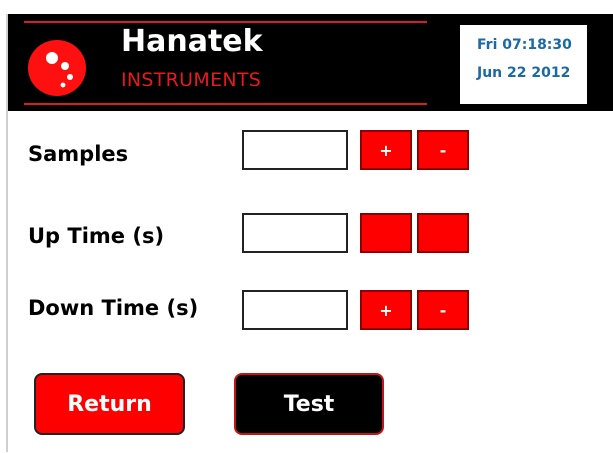  Describe the element at coordinates (109, 404) in the screenshot. I see `return-button: Return` at that location.